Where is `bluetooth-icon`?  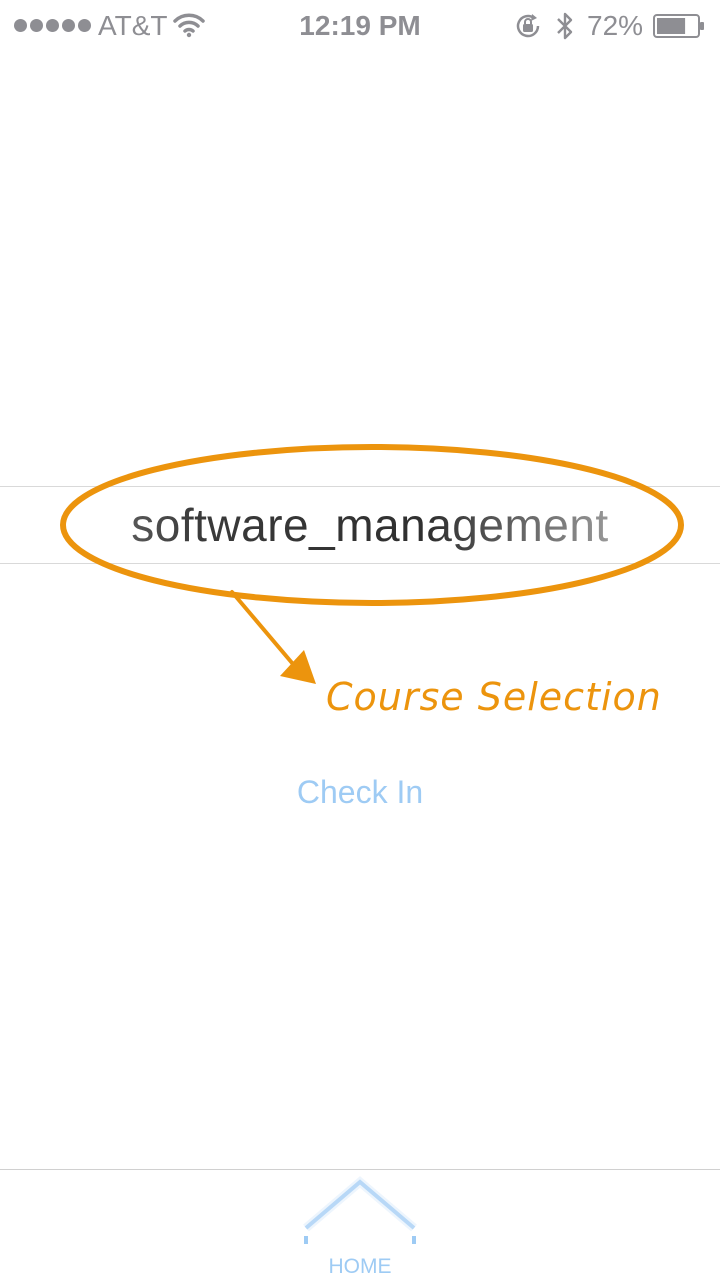 bluetooth-icon is located at coordinates (565, 26).